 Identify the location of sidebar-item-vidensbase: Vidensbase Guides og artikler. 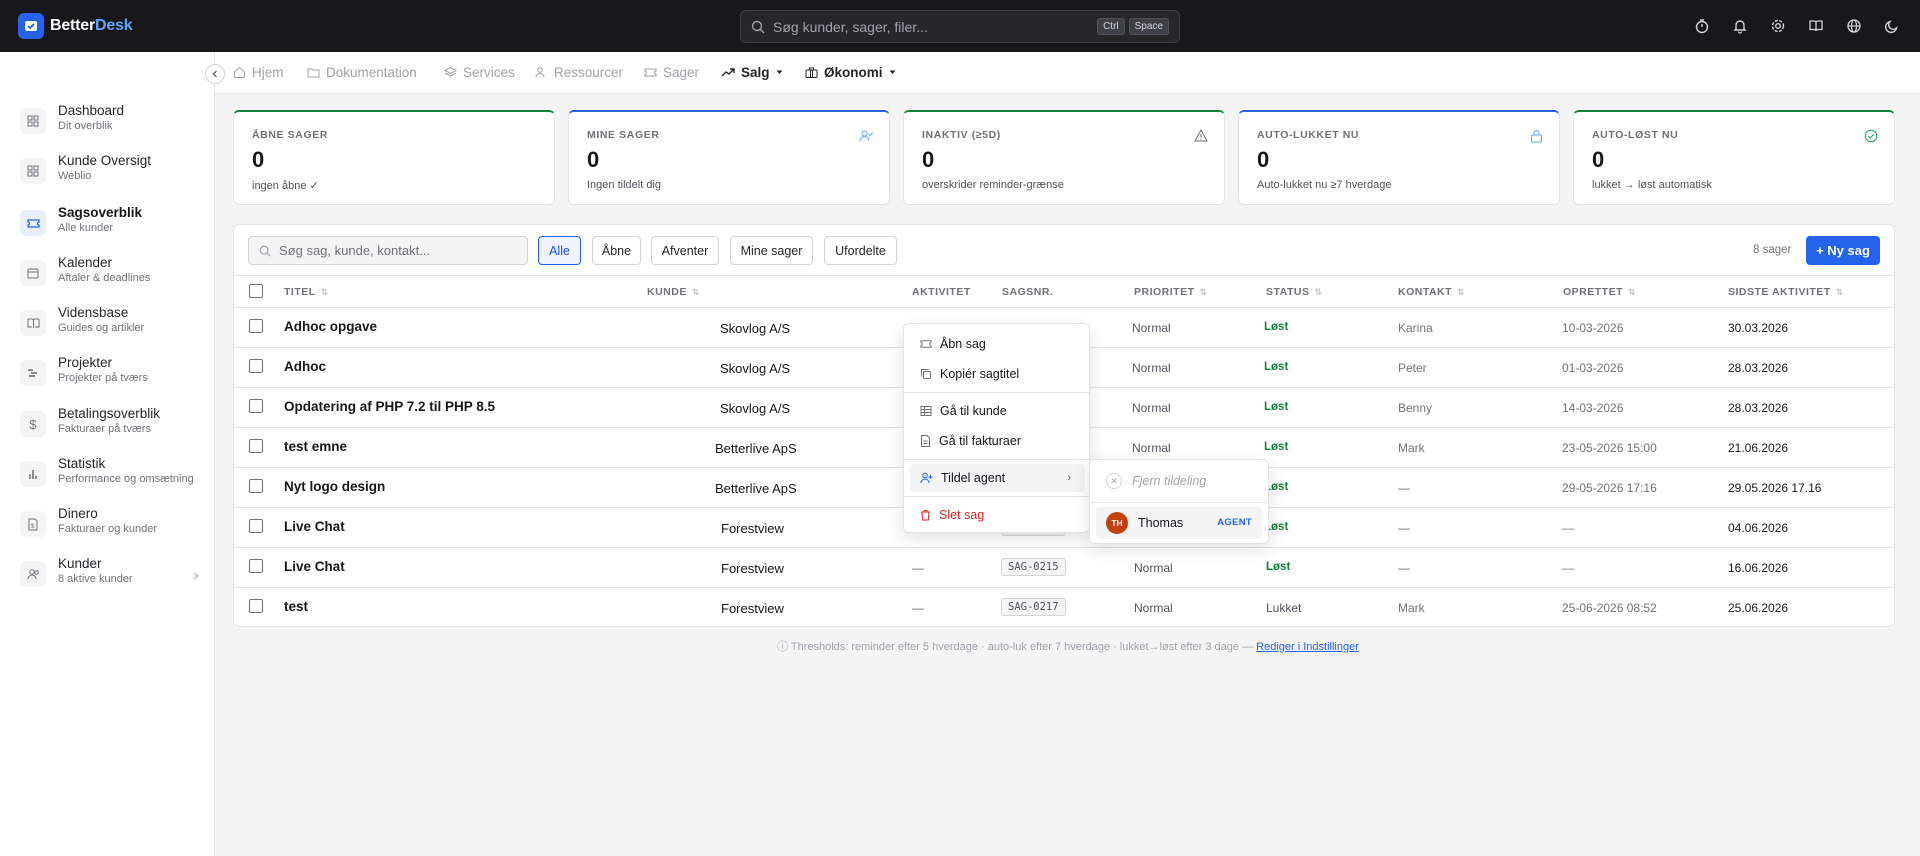
(110, 326).